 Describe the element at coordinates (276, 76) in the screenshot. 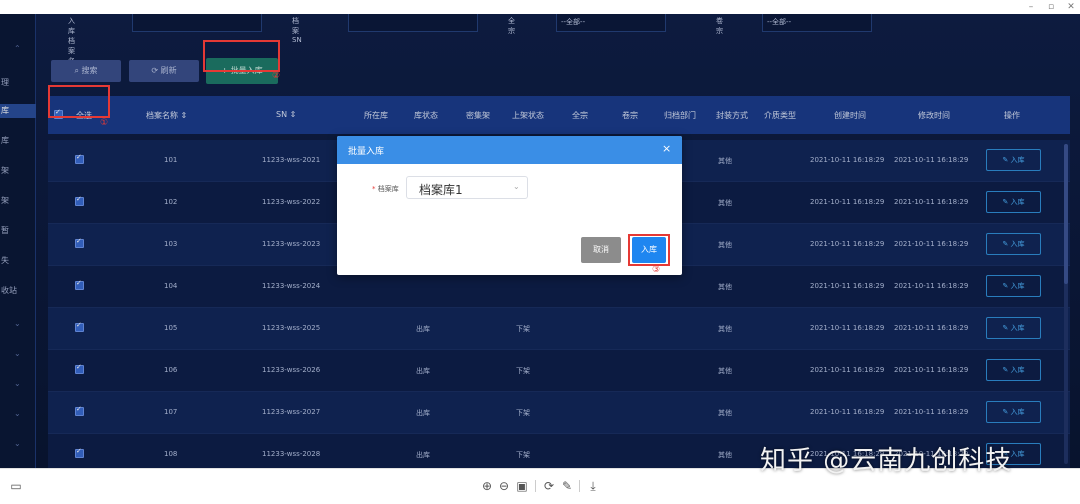

I see `annotation-number-2: ②` at that location.